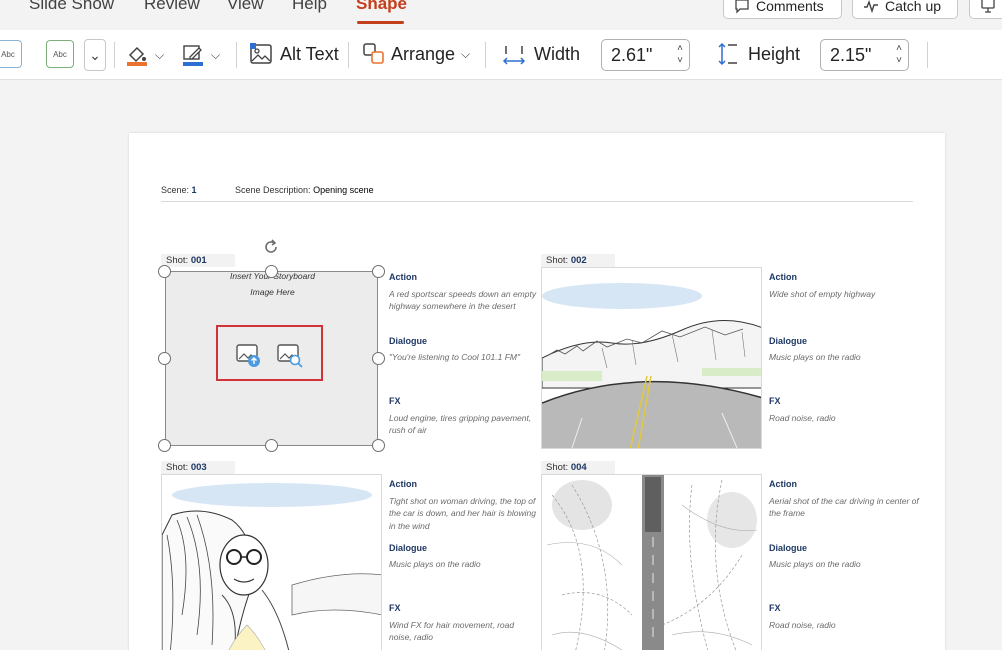  What do you see at coordinates (381, 7) in the screenshot?
I see `tab-shape: Shape` at bounding box center [381, 7].